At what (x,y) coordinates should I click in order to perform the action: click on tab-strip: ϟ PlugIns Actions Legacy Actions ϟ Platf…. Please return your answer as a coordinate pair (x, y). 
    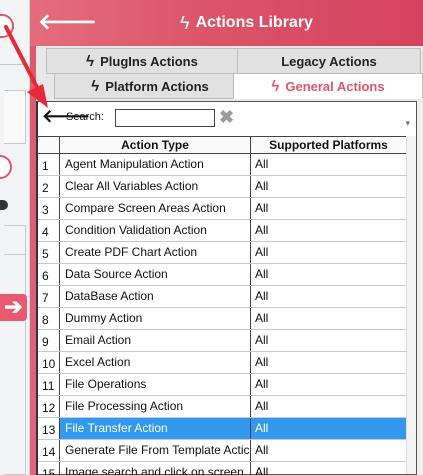
    Looking at the image, I should click on (229, 73).